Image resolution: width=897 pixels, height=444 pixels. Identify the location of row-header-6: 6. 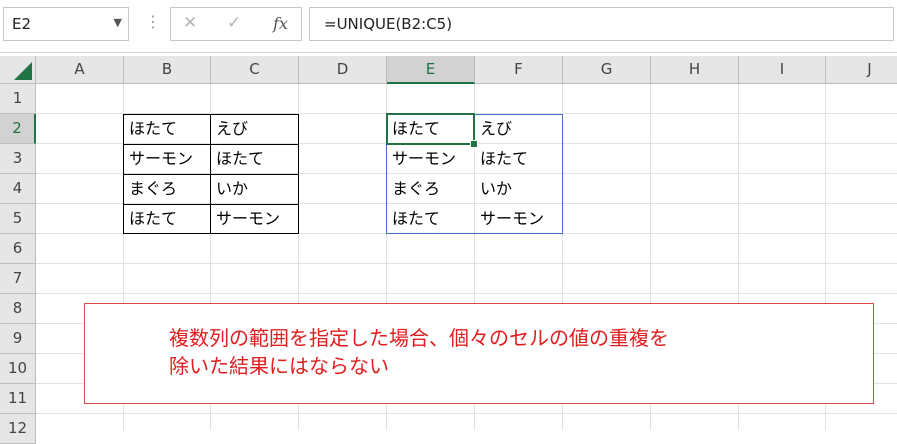
(18, 249).